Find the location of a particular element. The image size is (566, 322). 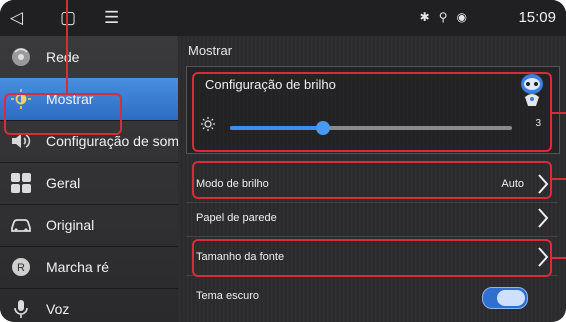

row-tema-escuro: Tema escuro is located at coordinates (372, 297).